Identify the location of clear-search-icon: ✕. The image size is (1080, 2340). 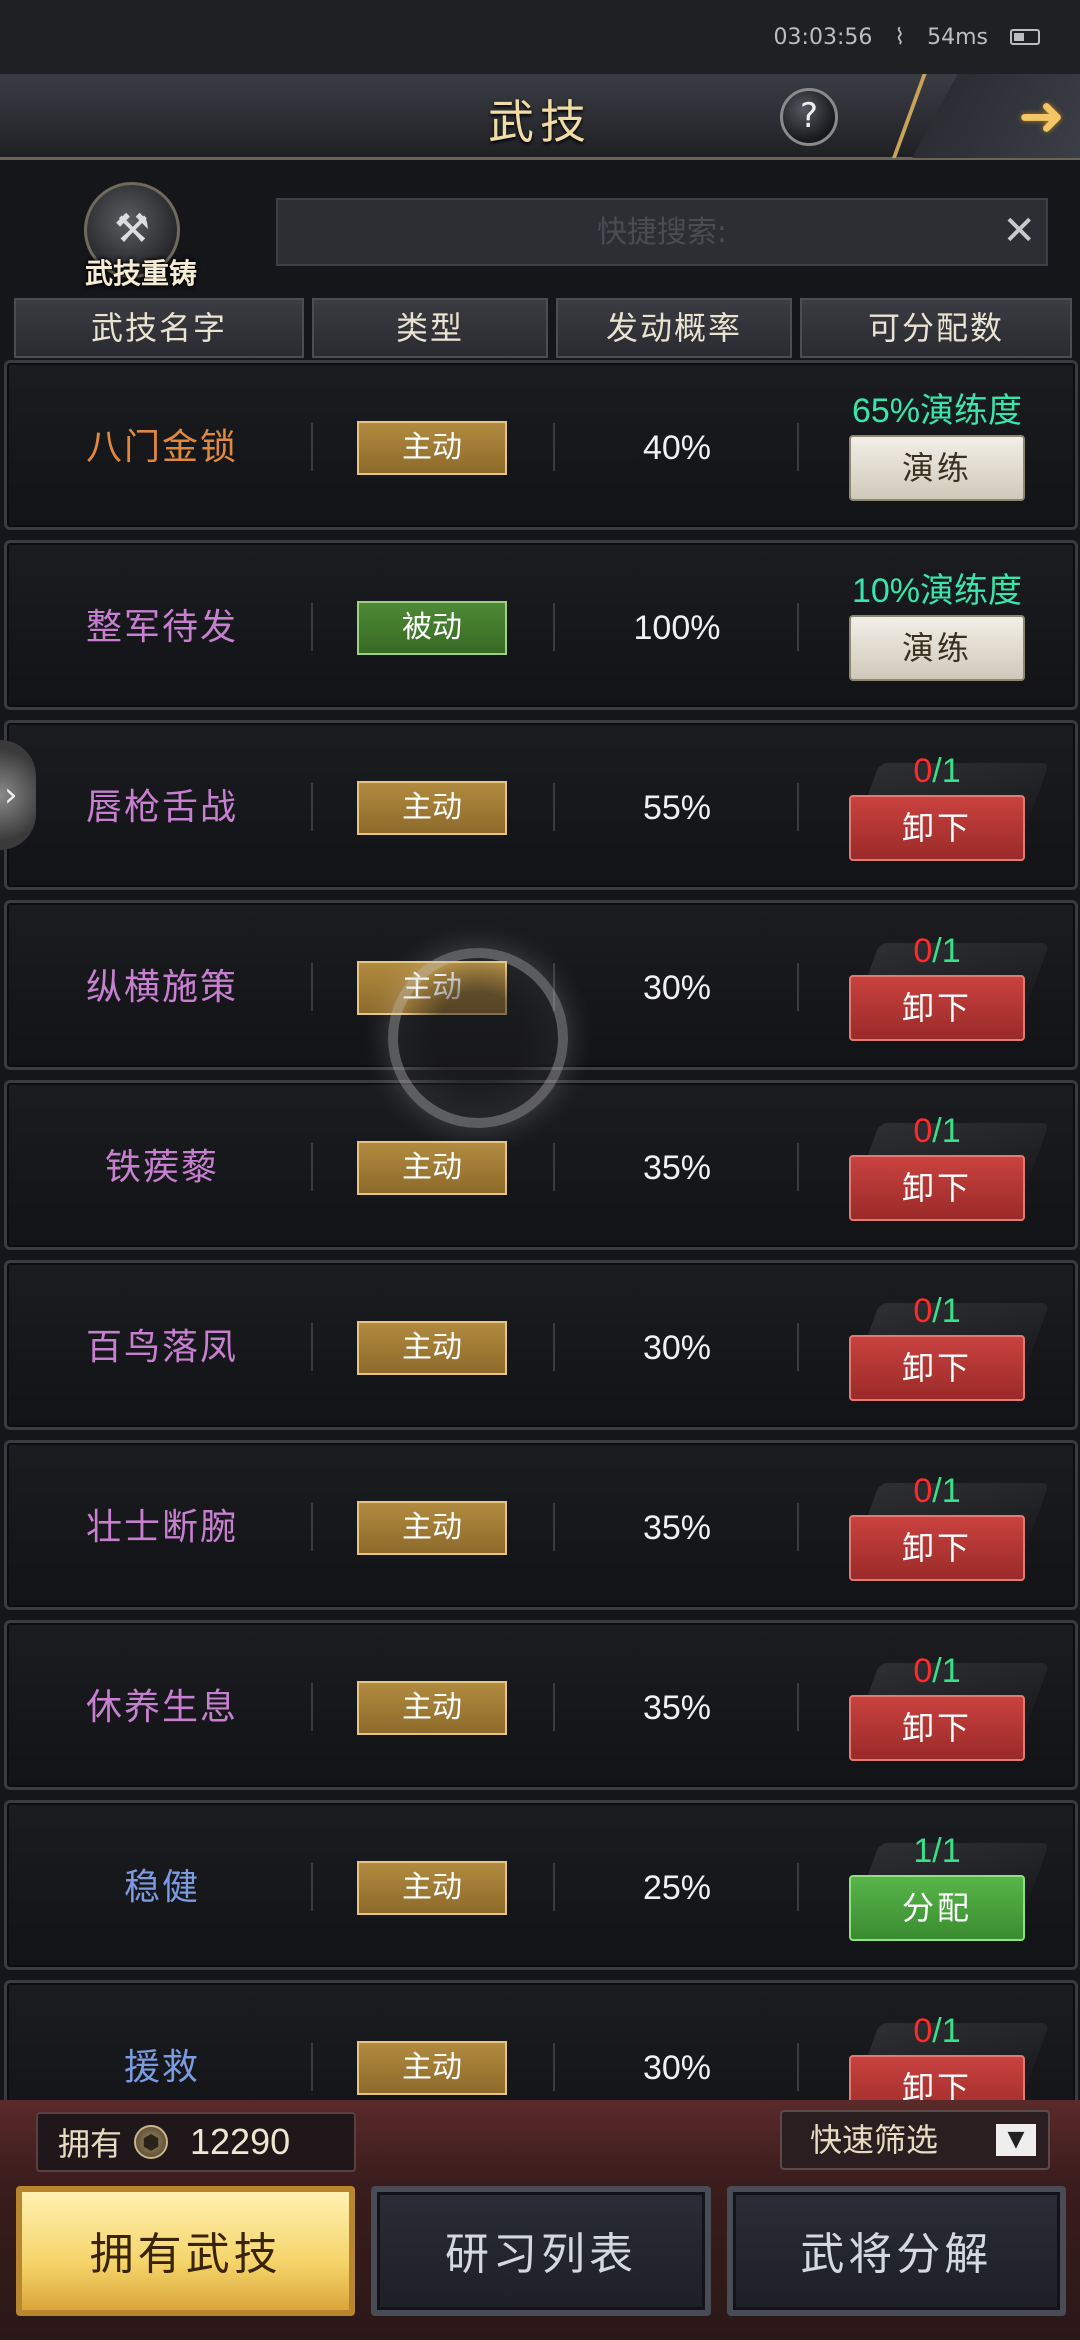
(1019, 231).